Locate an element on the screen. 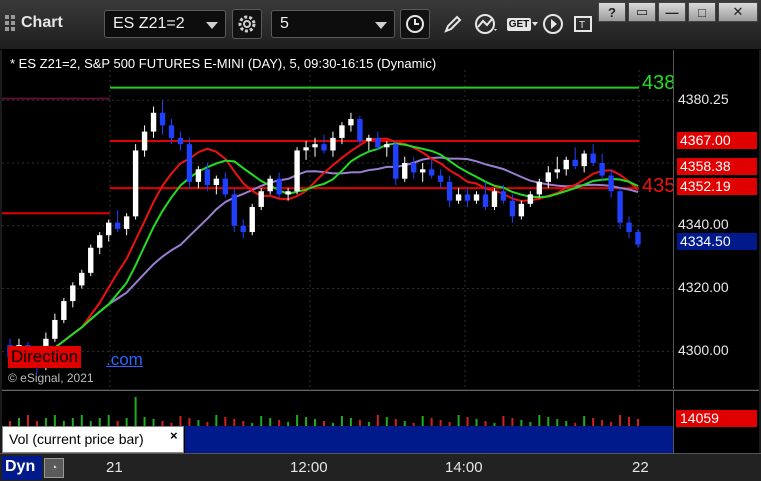  close-study-icon: × is located at coordinates (174, 435).